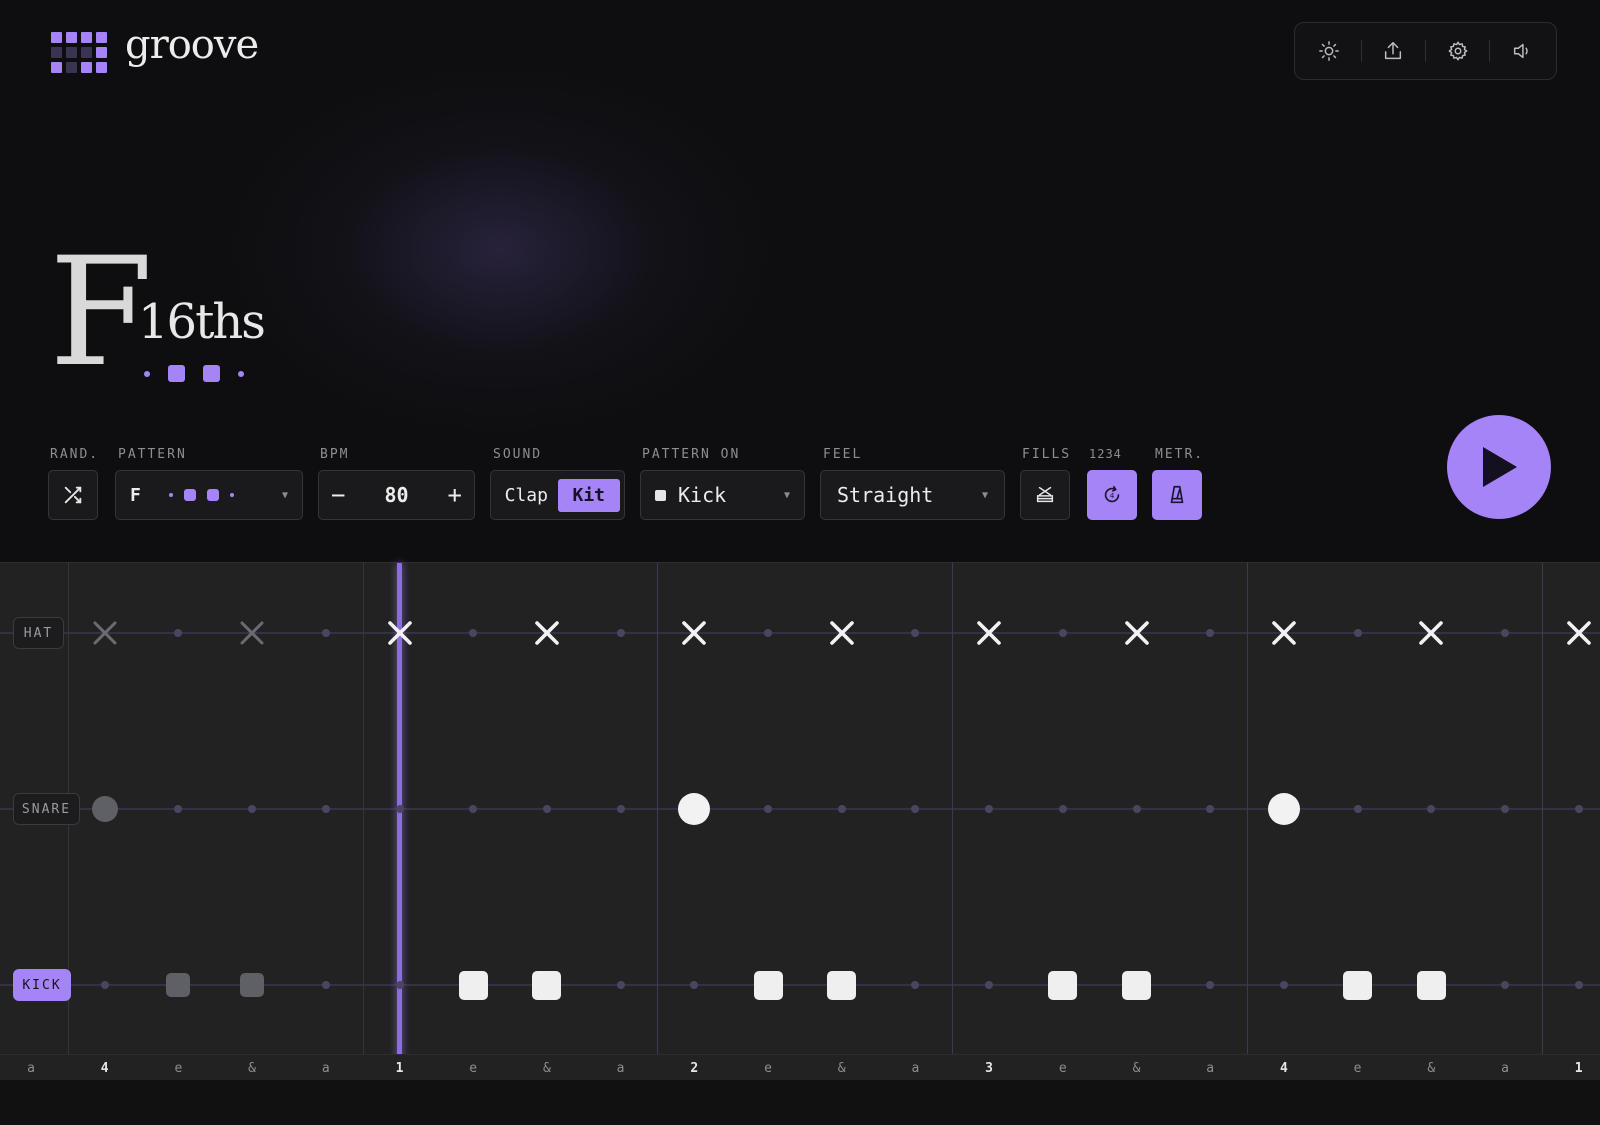 This screenshot has width=1600, height=1125. I want to click on row-label-kick: KICK, so click(42, 985).